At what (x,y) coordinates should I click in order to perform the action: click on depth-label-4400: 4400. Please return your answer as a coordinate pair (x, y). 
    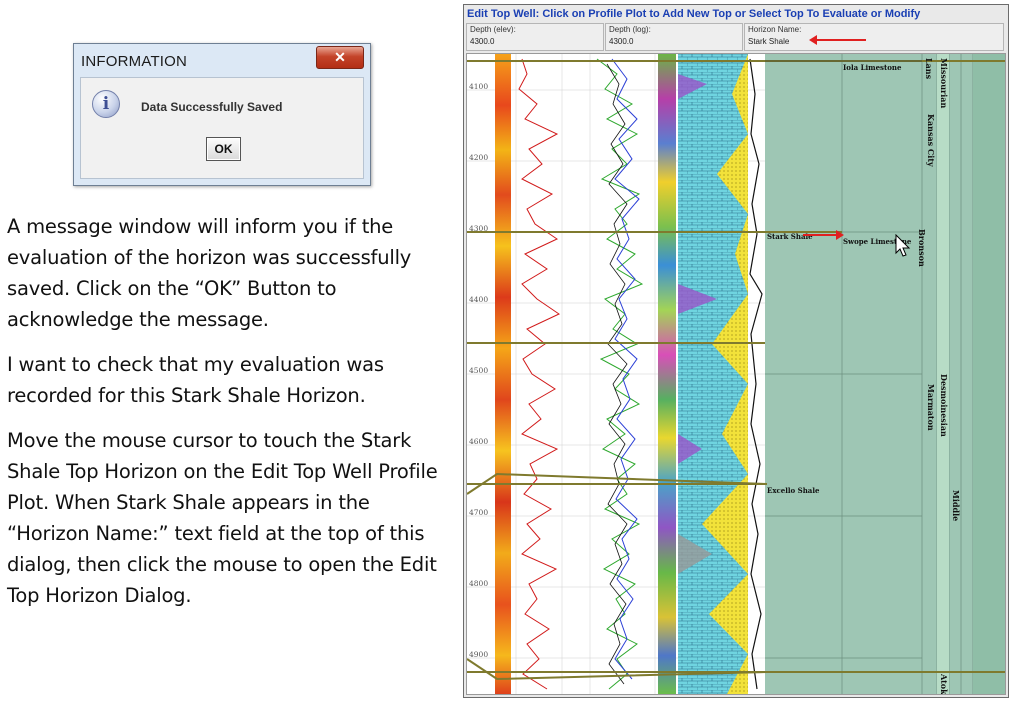
    Looking at the image, I should click on (479, 299).